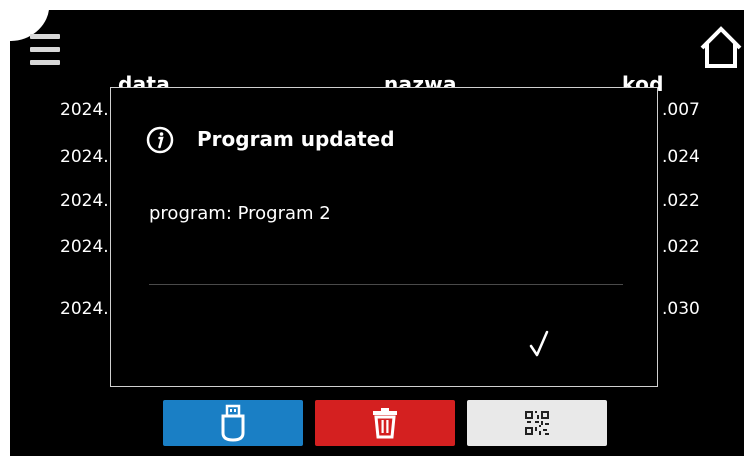 The height and width of the screenshot is (456, 754). Describe the element at coordinates (681, 110) in the screenshot. I see `row-code: .007` at that location.